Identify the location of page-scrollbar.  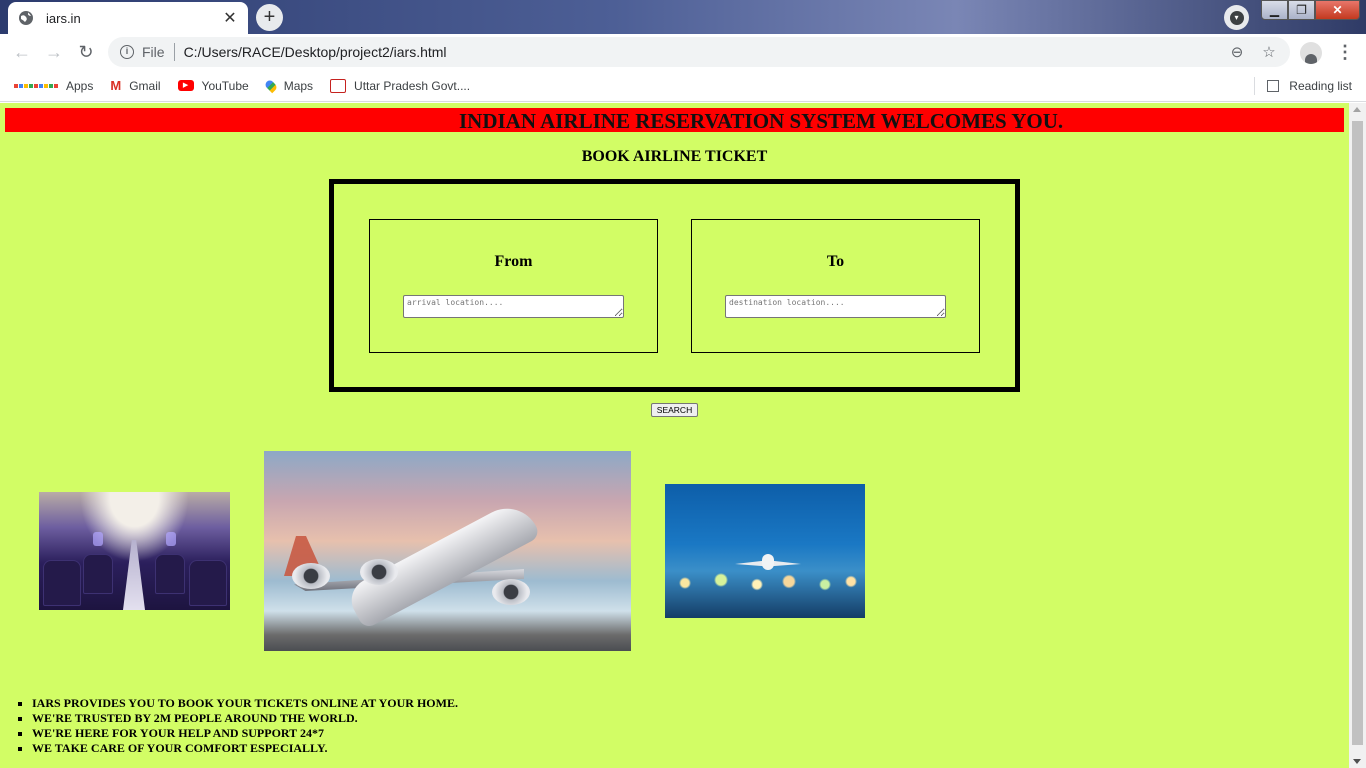
(1357, 435).